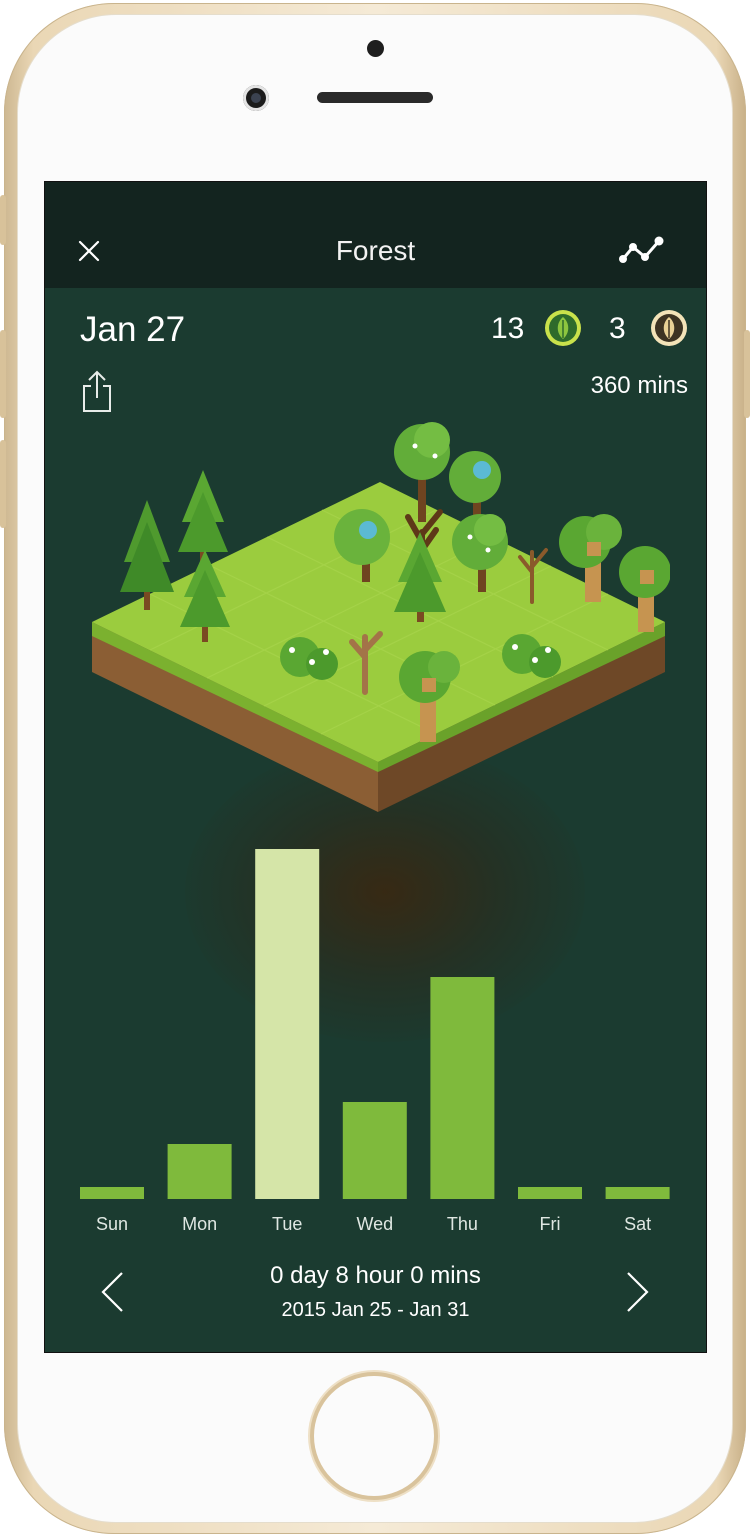 The height and width of the screenshot is (1537, 750). What do you see at coordinates (375, 97) in the screenshot?
I see `earpiece-speaker` at bounding box center [375, 97].